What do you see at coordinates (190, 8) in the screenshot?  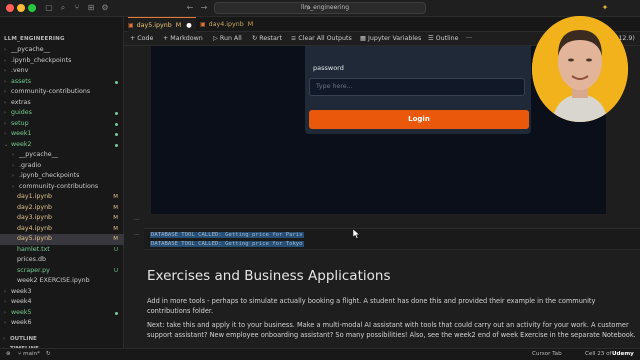 I see `back-arrow-icon: ←` at bounding box center [190, 8].